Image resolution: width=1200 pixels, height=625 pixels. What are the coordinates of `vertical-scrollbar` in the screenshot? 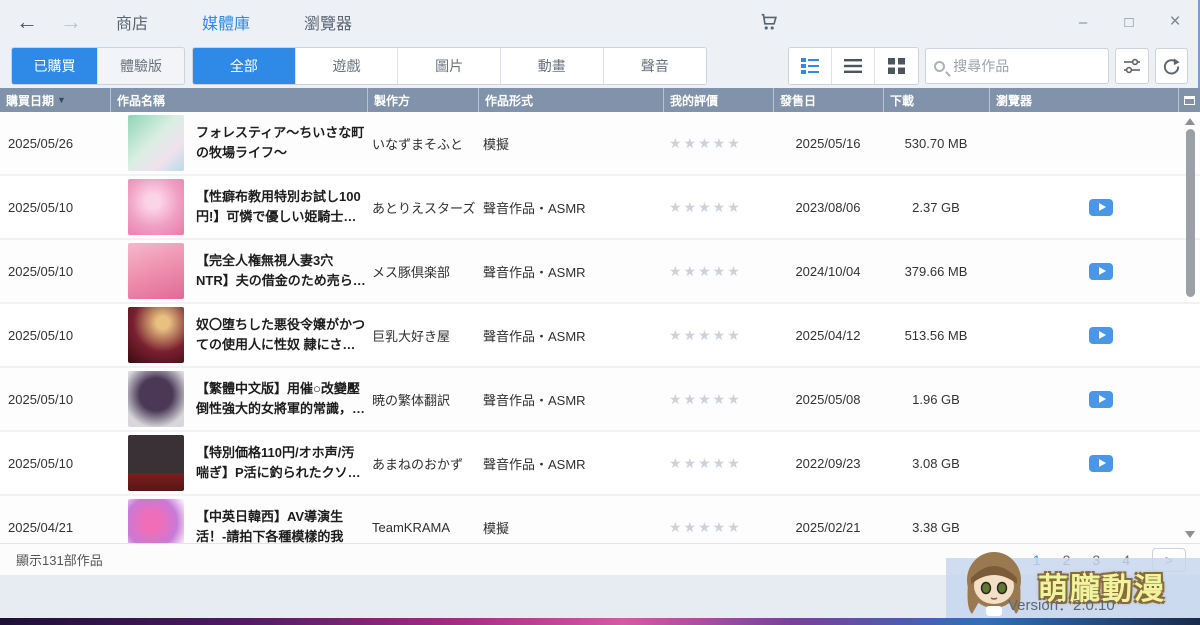 It's located at (1190, 326).